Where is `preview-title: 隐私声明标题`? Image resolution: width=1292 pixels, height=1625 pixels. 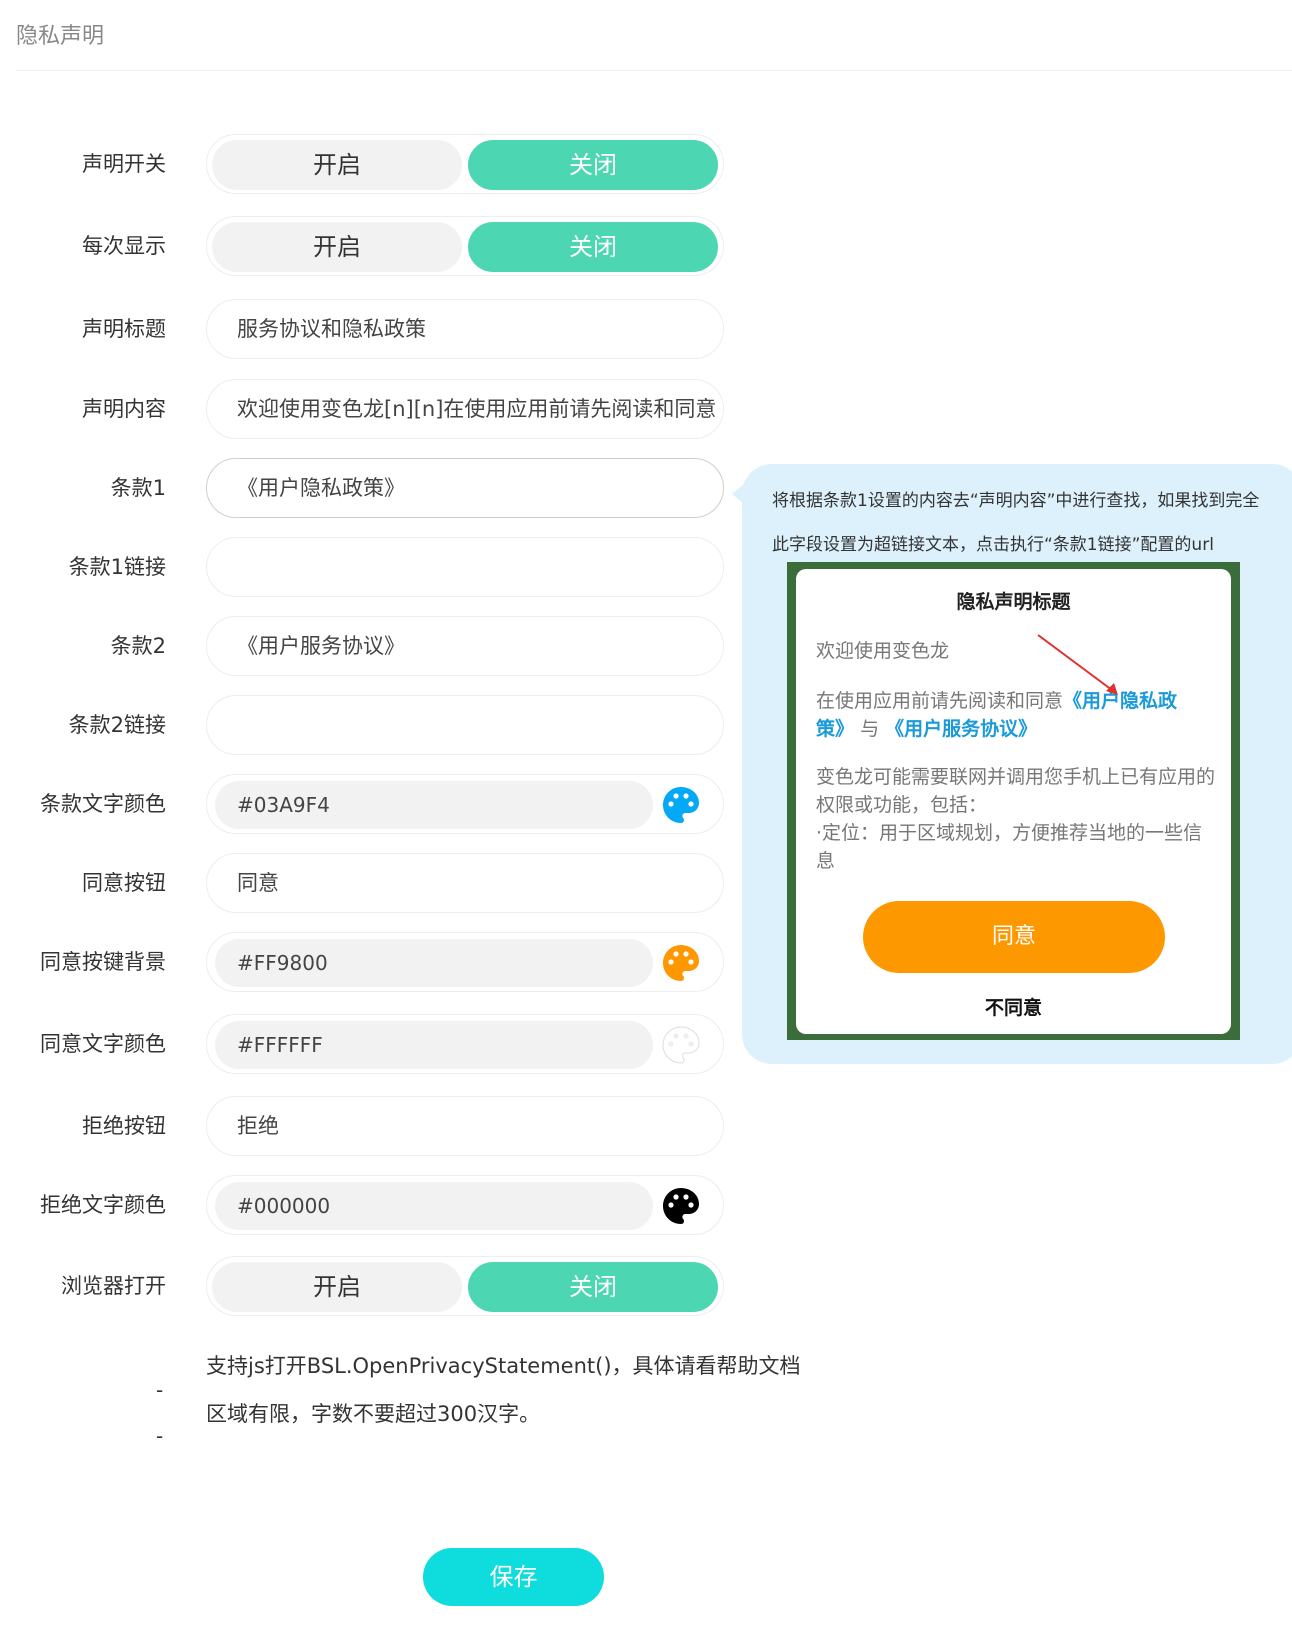
preview-title: 隐私声明标题 is located at coordinates (1013, 602).